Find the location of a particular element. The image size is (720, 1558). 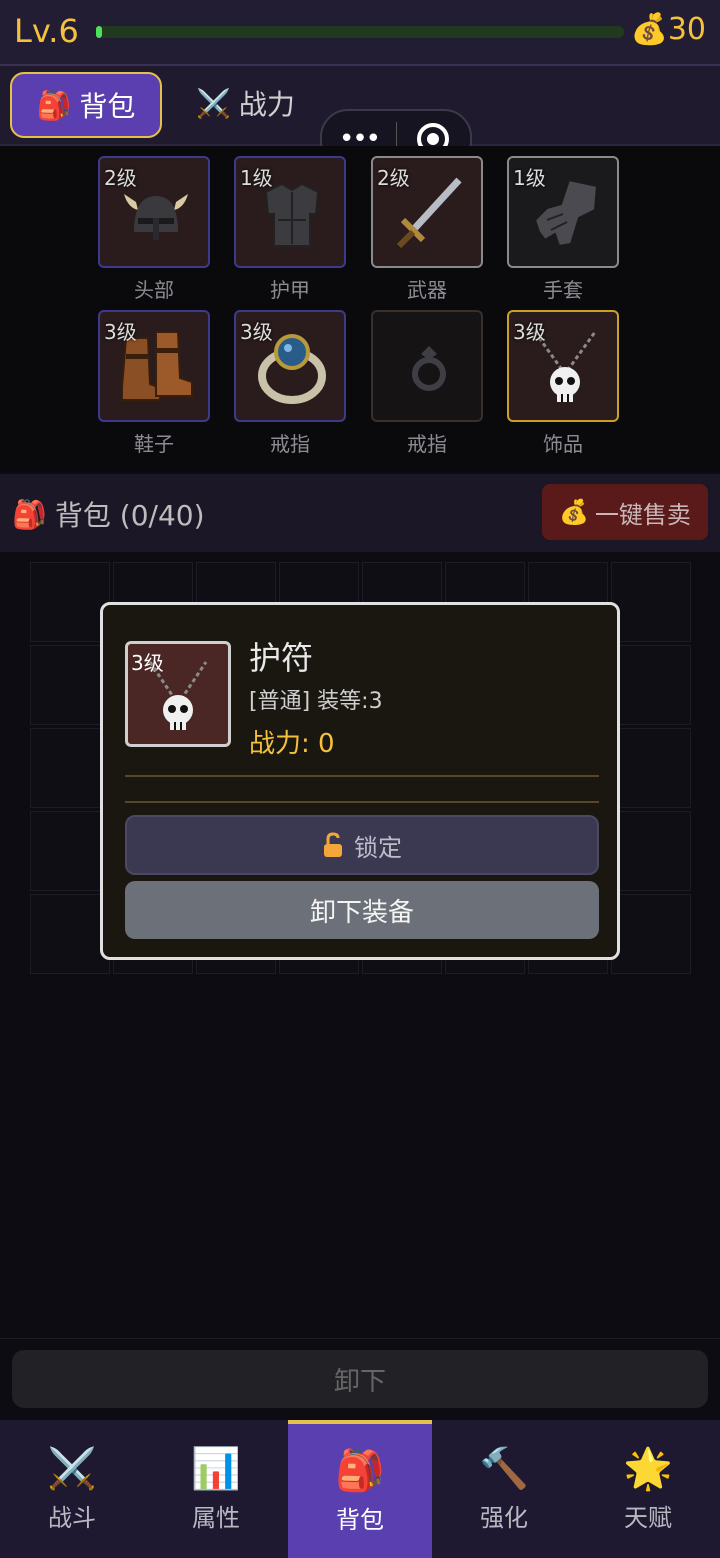

nav-talent-label: 天赋 is located at coordinates (648, 1518).